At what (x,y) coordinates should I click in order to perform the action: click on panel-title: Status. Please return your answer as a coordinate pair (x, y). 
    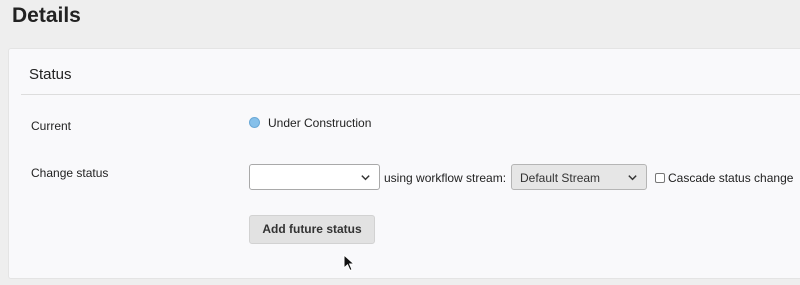
    Looking at the image, I should click on (50, 74).